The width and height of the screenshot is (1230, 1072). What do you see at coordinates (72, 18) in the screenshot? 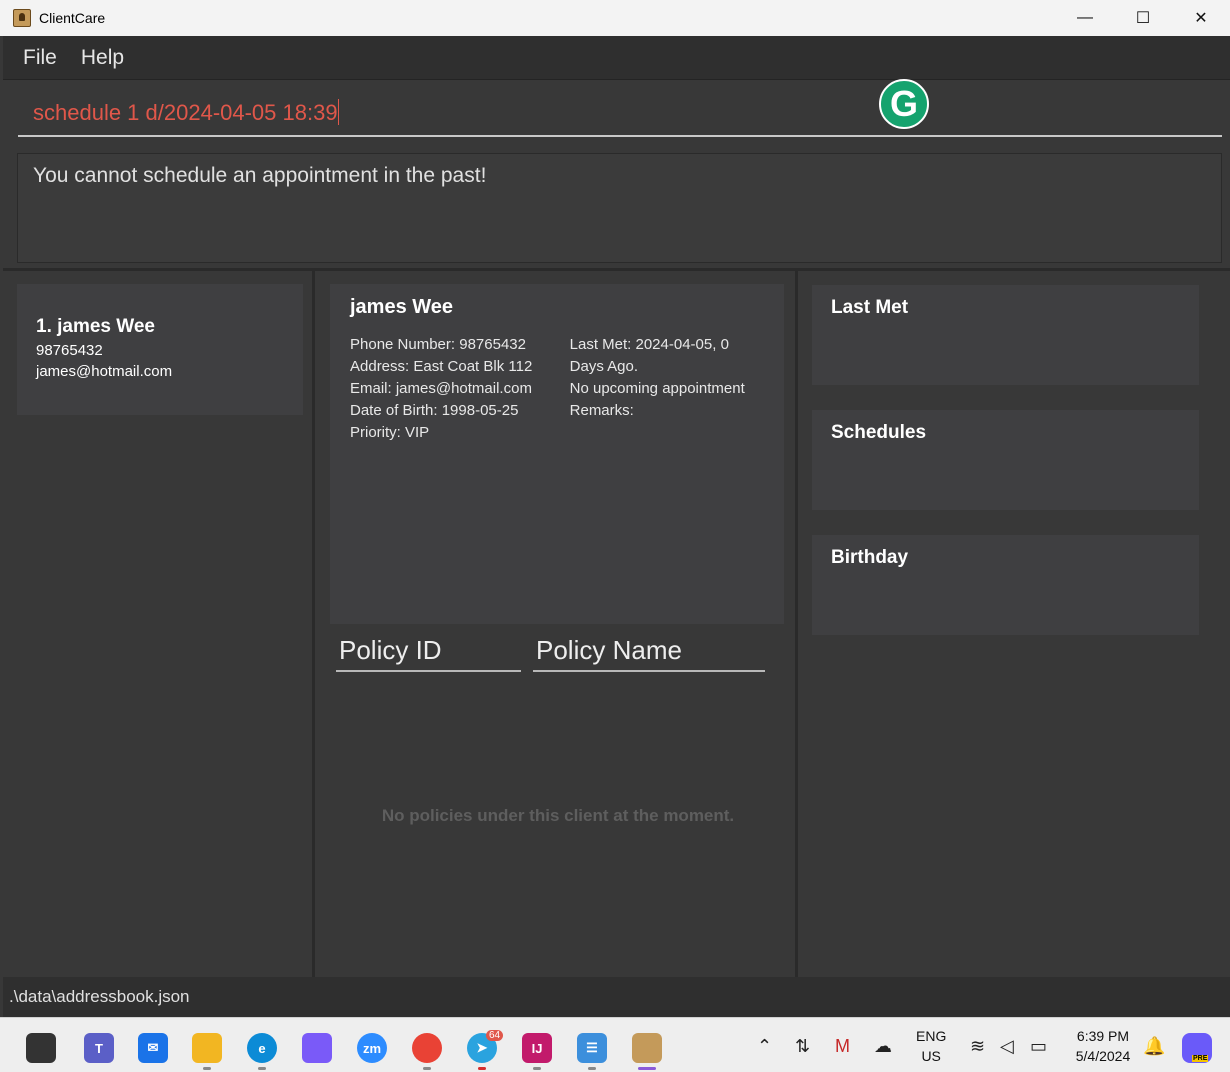
I see `window-title: ClientCare` at bounding box center [72, 18].